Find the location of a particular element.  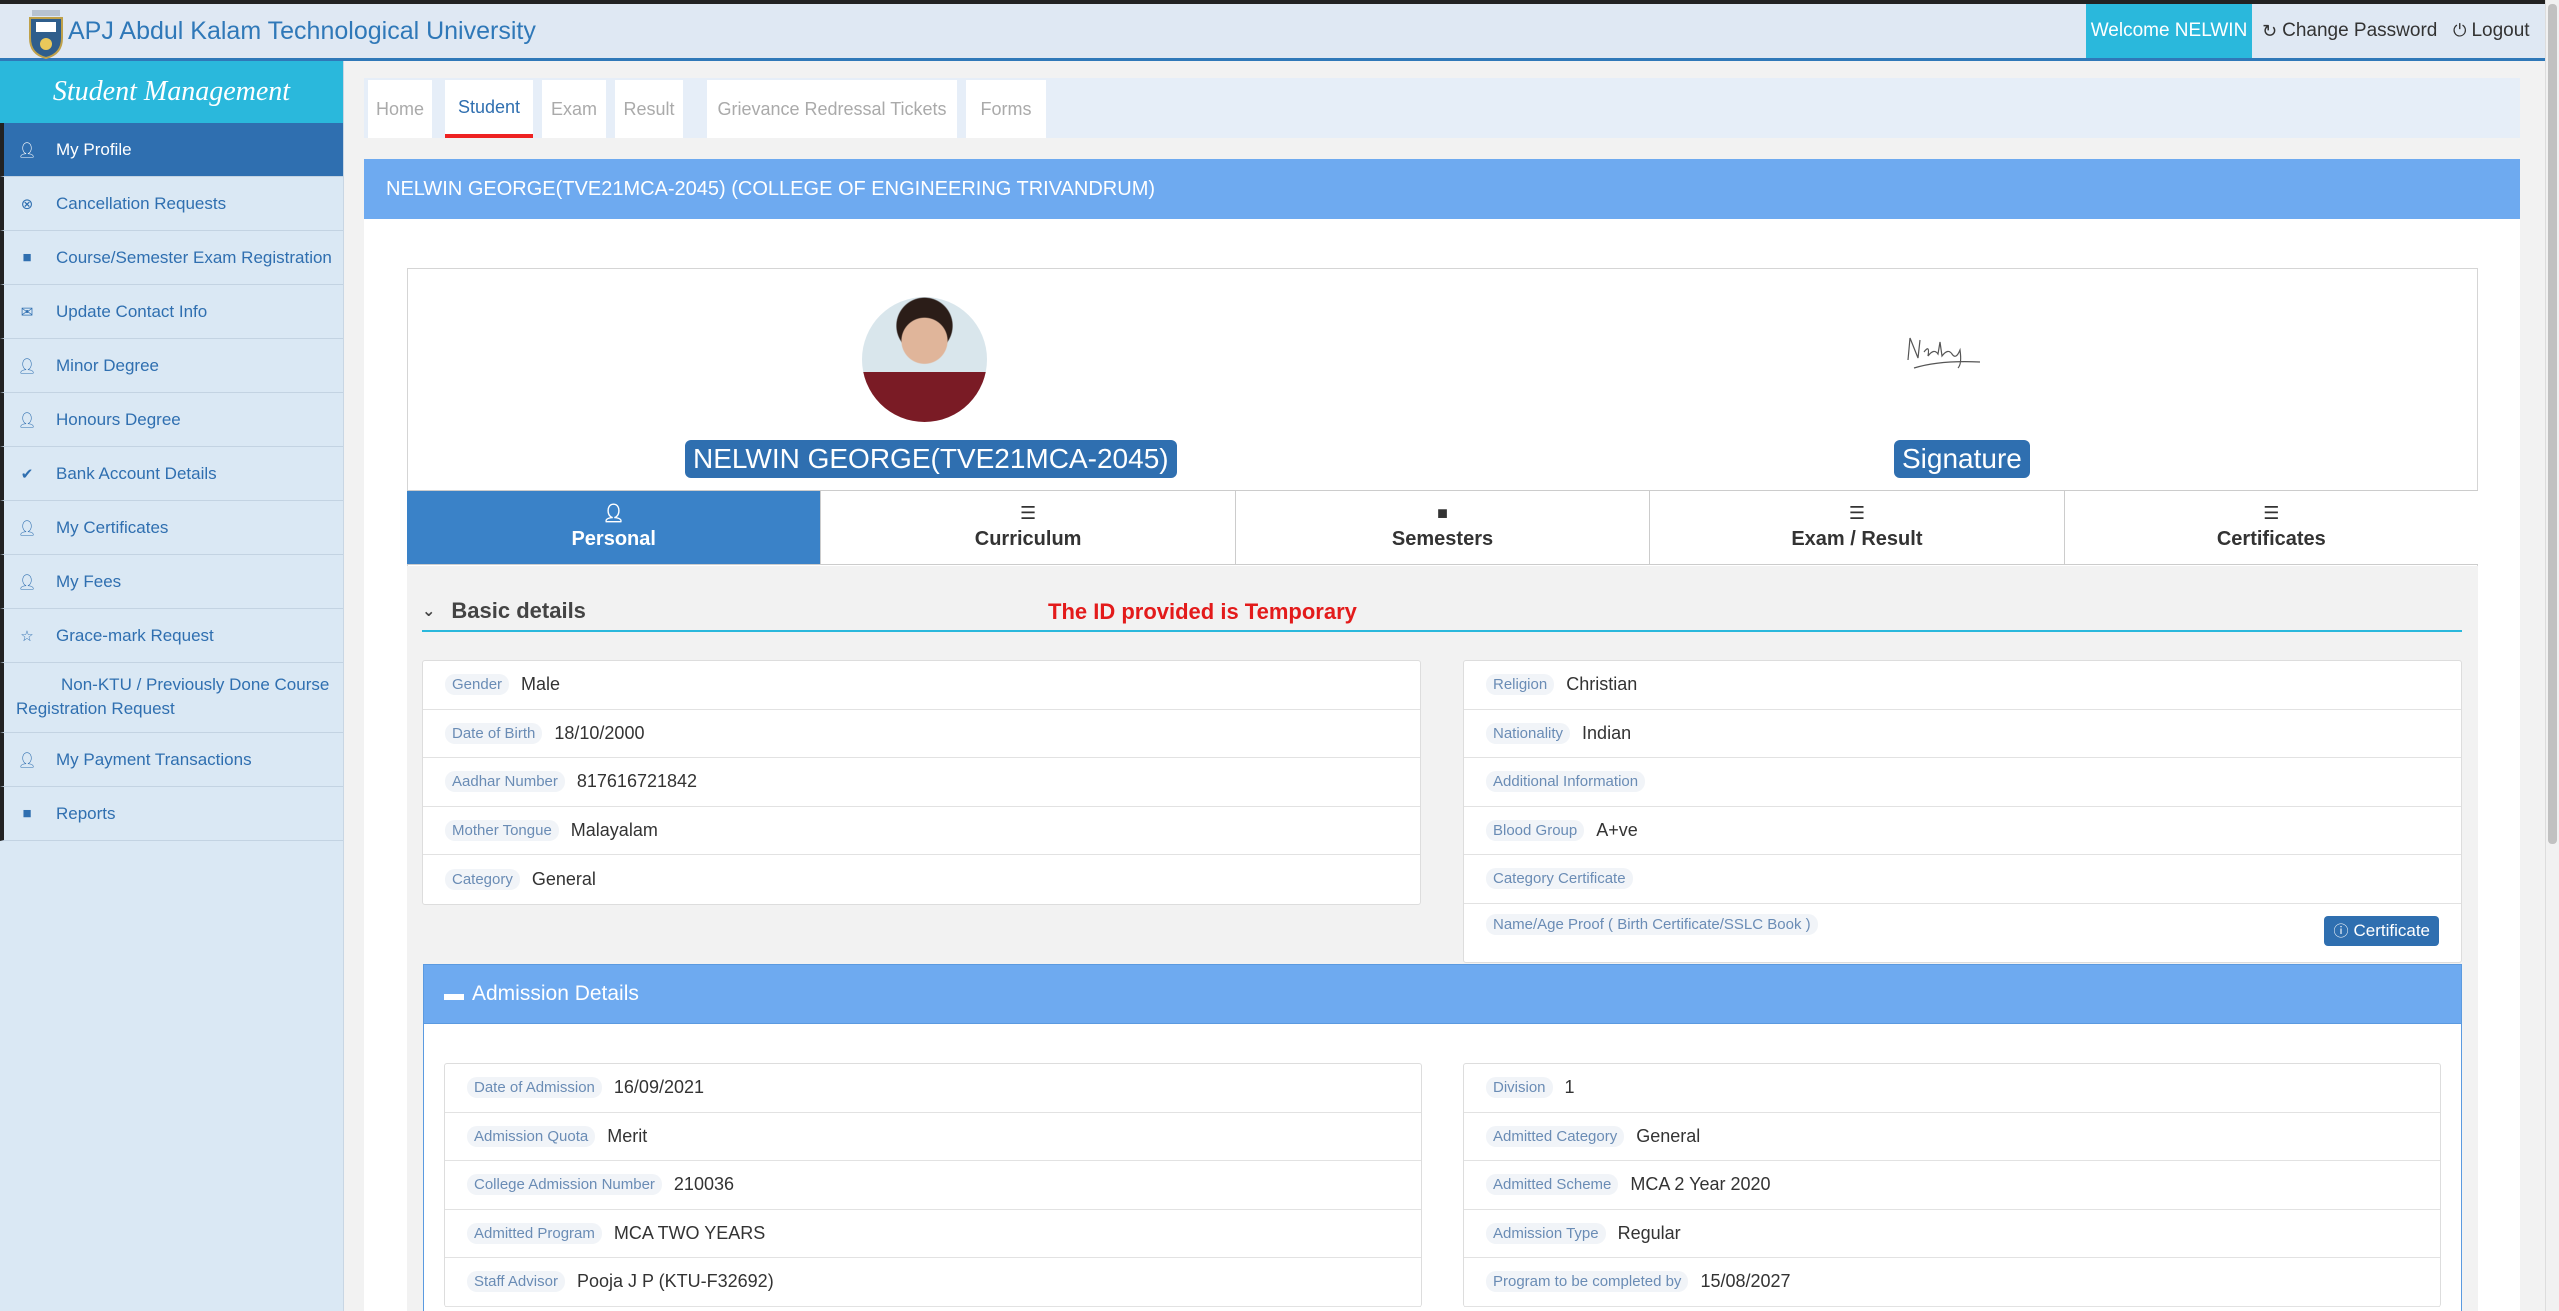

sidebar-item-cancellation-requests: ⊗ Cancellation Requests is located at coordinates (171, 204).